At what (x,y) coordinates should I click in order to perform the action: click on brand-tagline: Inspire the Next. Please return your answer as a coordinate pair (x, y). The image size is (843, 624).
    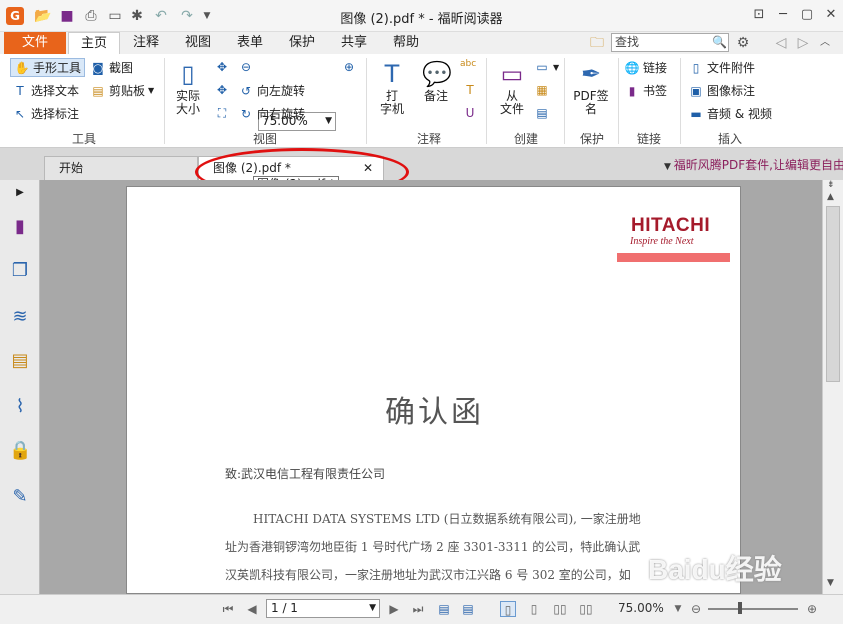
    Looking at the image, I should click on (662, 241).